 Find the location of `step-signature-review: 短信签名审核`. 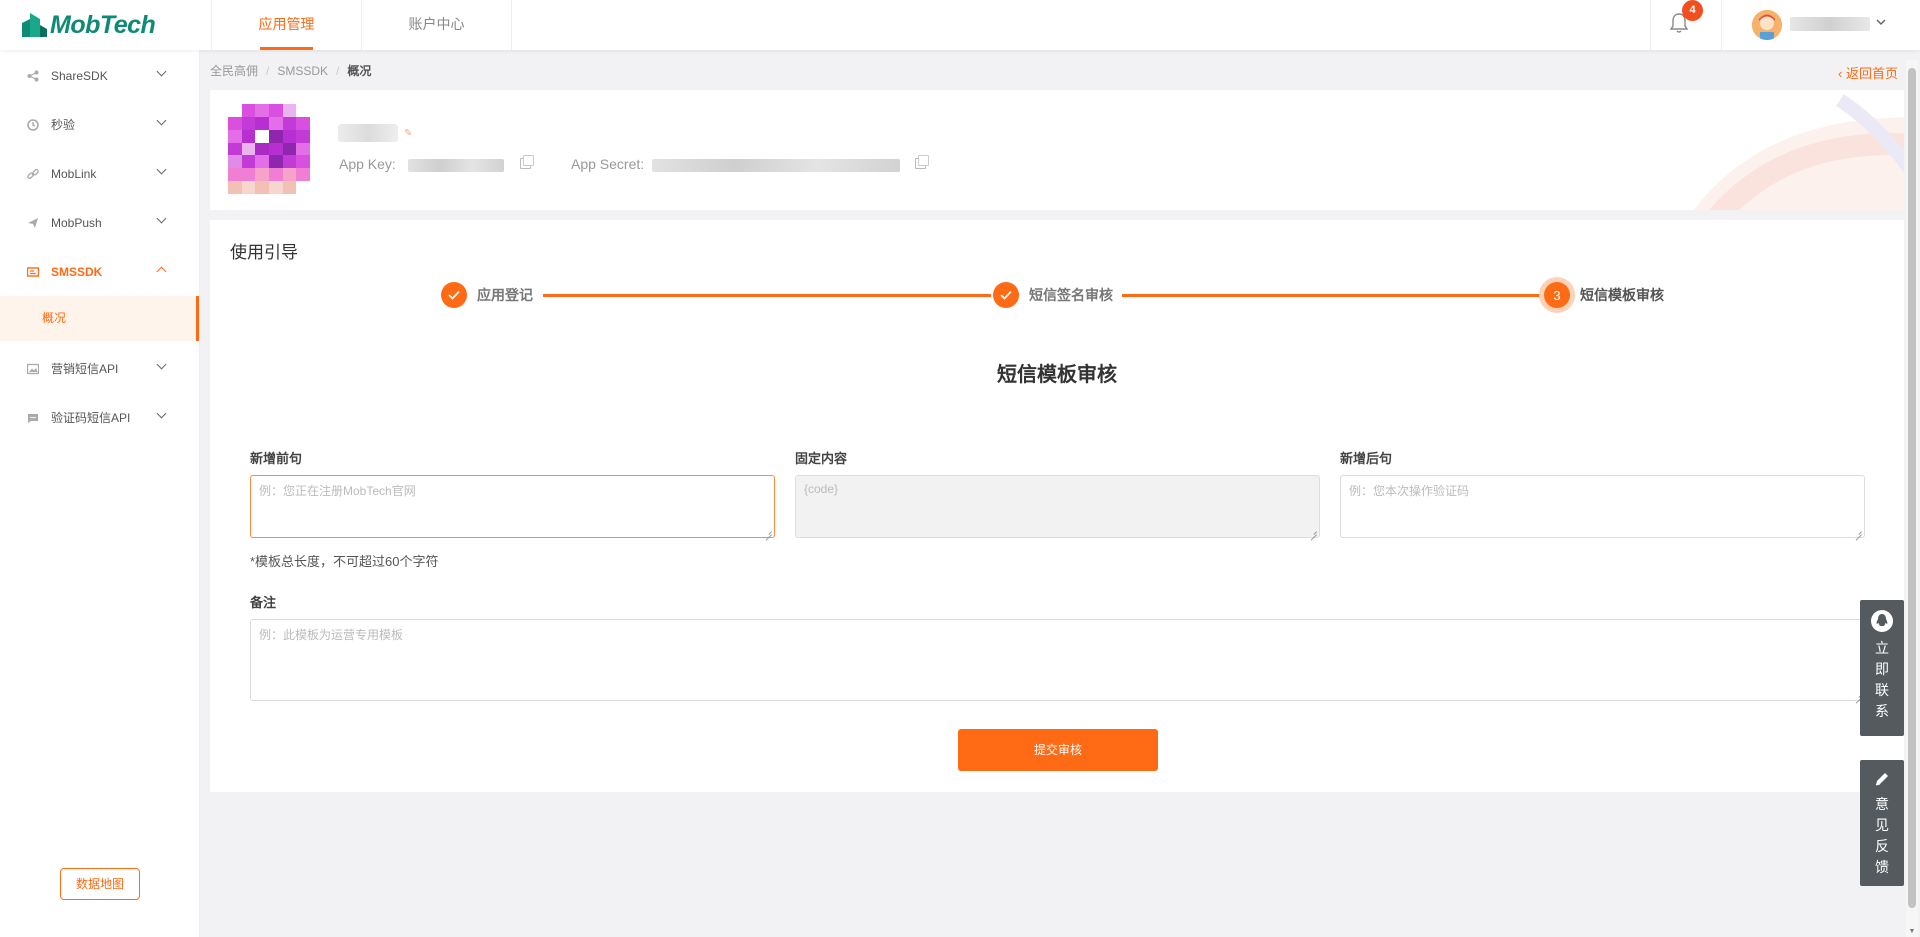

step-signature-review: 短信签名审核 is located at coordinates (1053, 295).